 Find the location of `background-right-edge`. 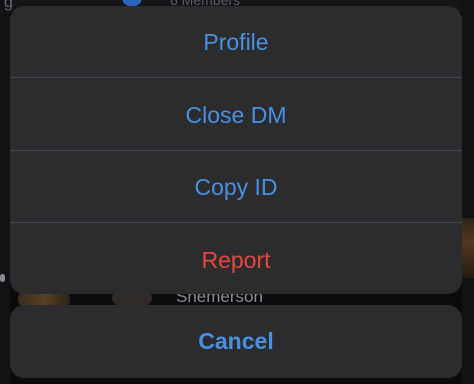

background-right-edge is located at coordinates (468, 192).